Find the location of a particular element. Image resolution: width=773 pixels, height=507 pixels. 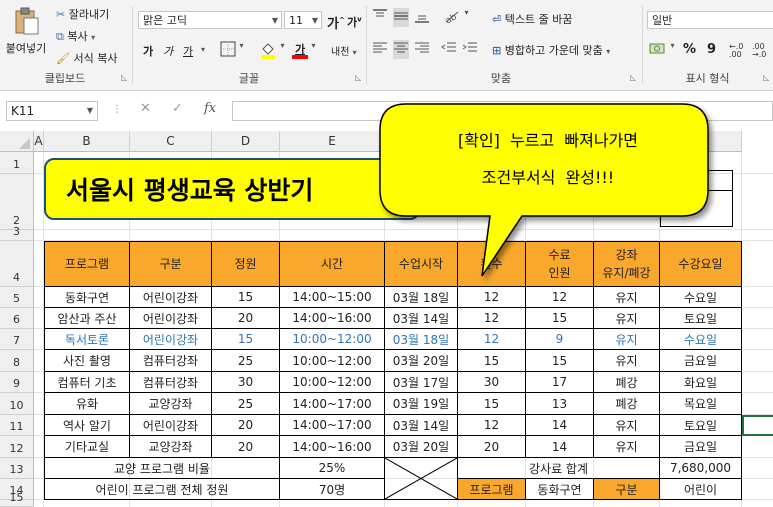

diagonal-cross-cell is located at coordinates (421, 479).